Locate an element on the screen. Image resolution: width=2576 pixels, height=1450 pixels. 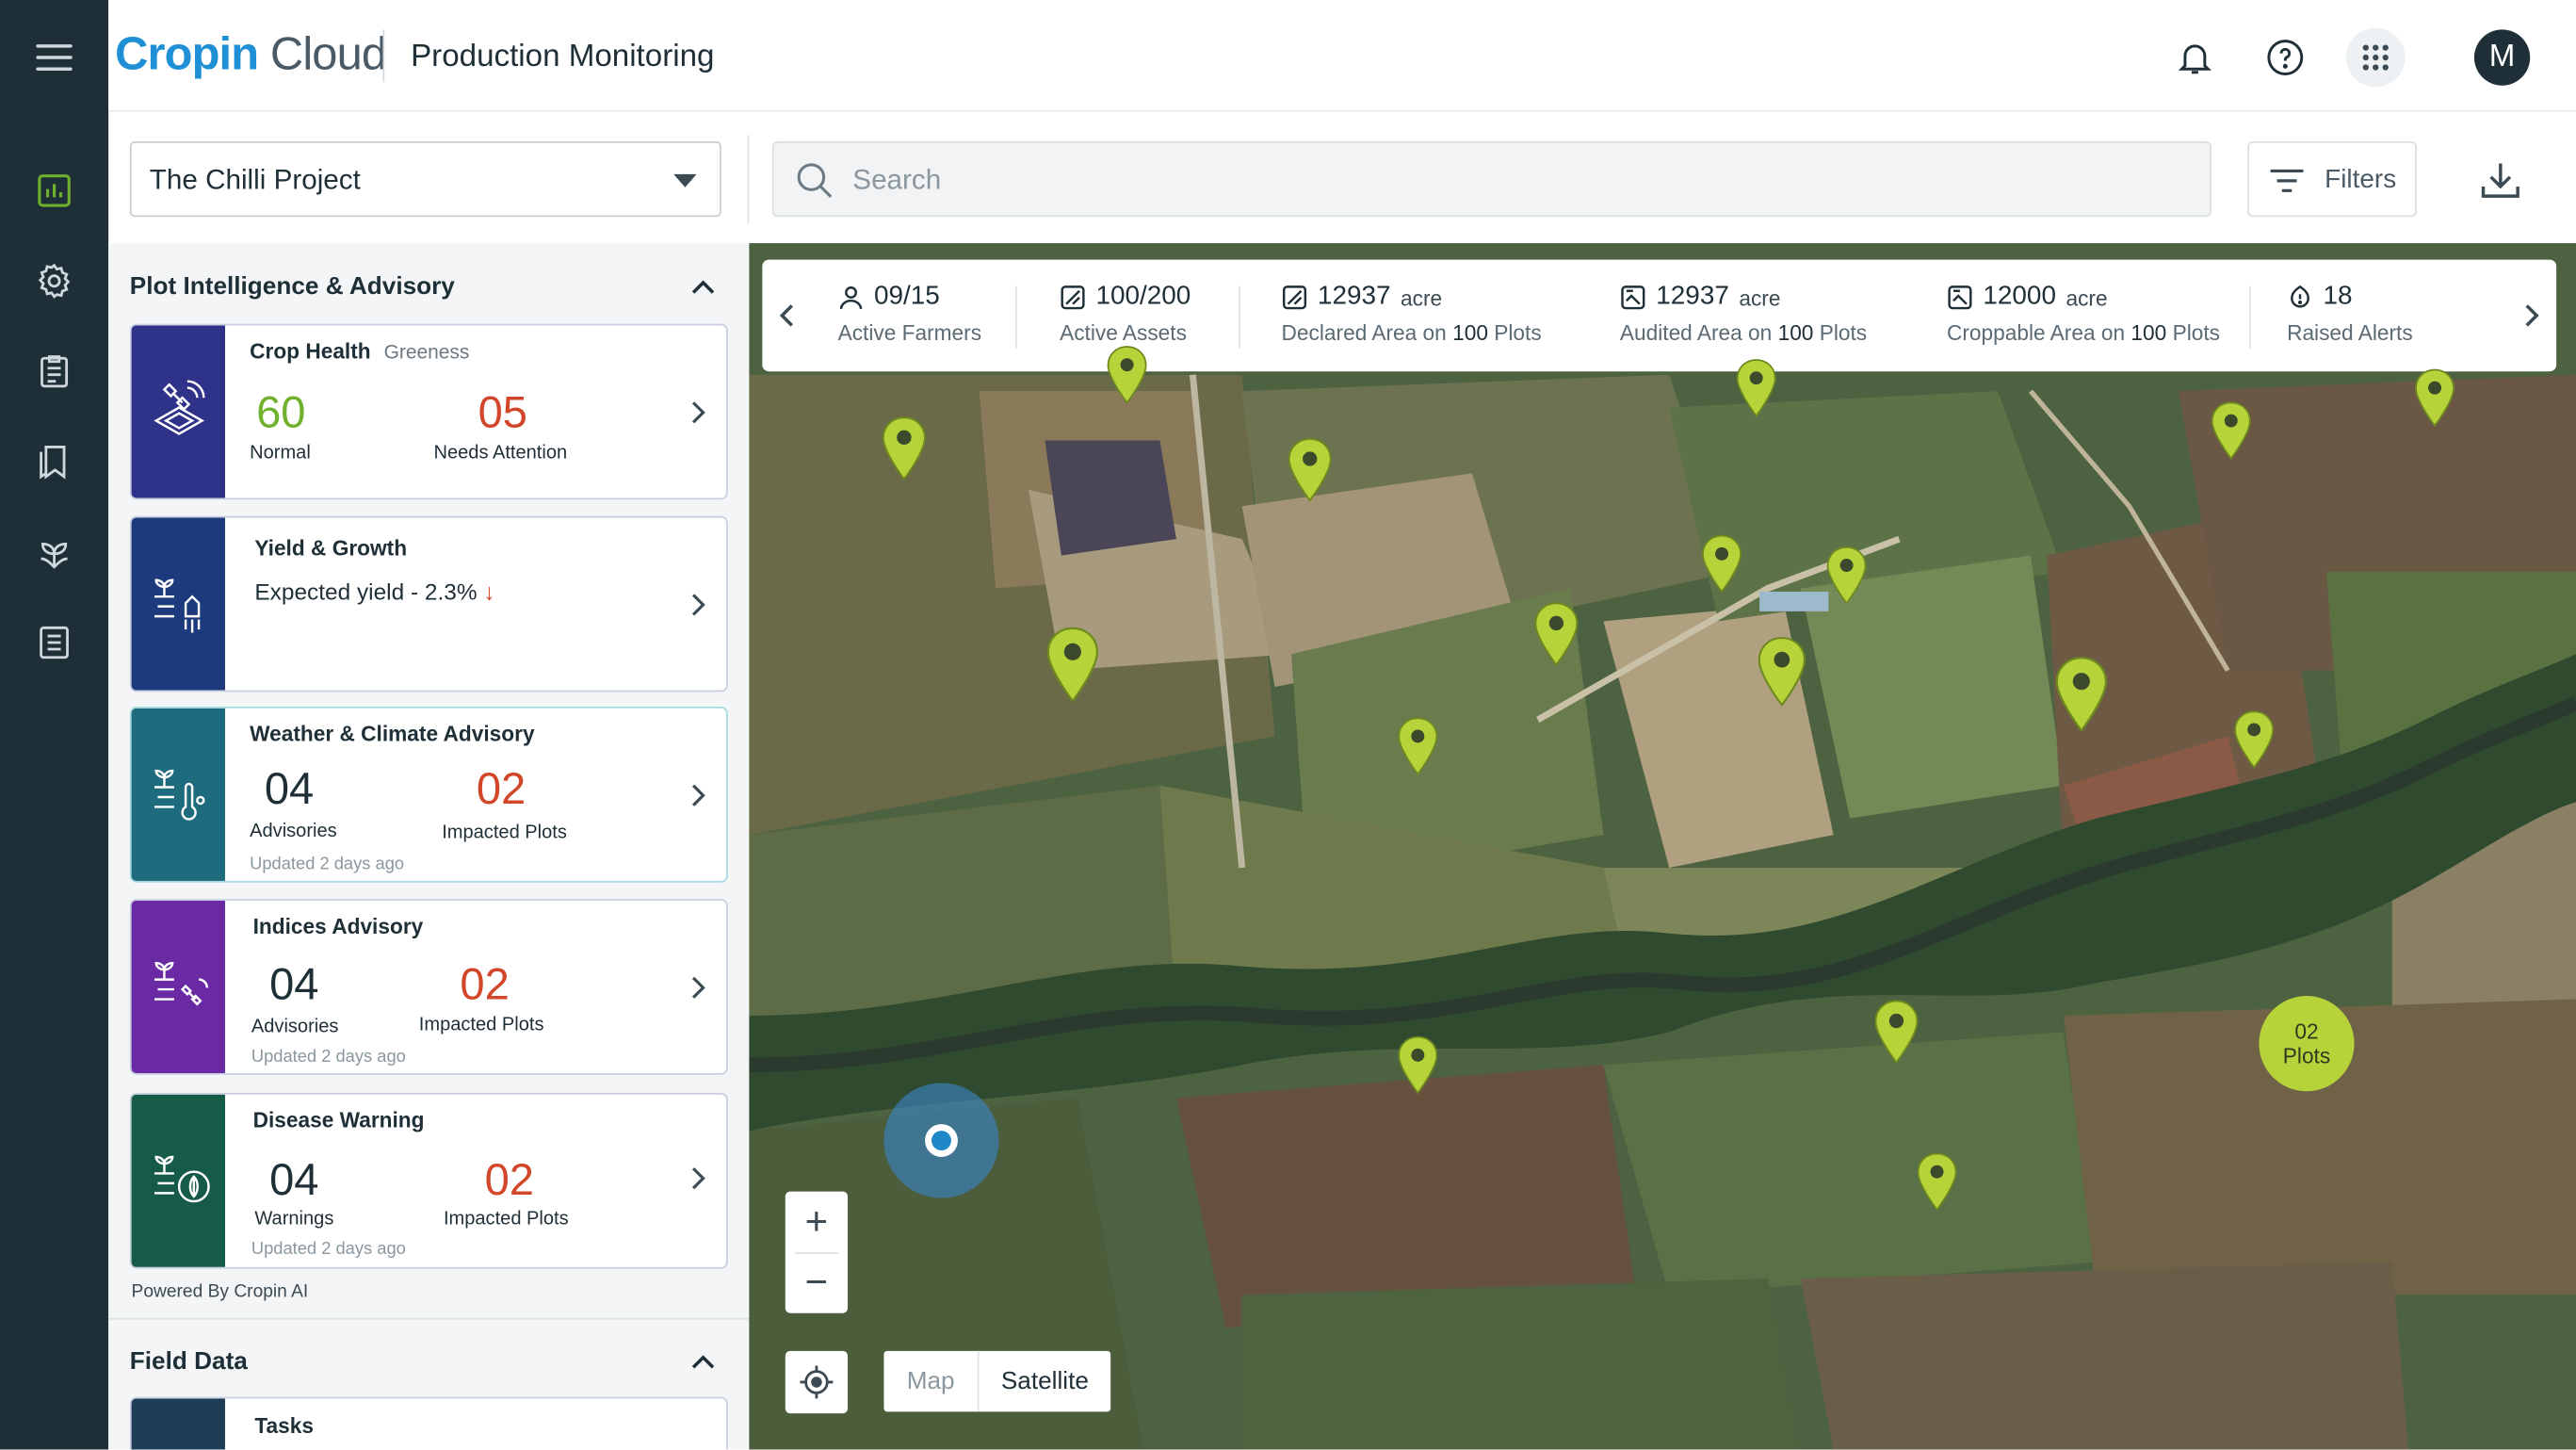
top-header: Cropin Cloud Production Monitoring M is located at coordinates (1342, 56).